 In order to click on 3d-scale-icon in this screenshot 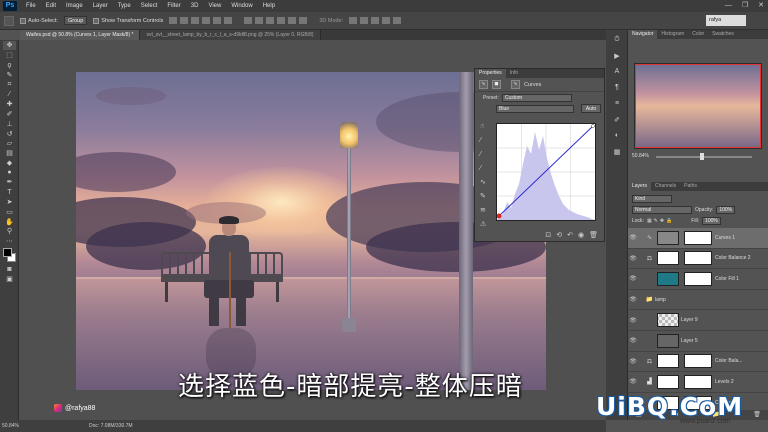, I will do `click(397, 20)`.